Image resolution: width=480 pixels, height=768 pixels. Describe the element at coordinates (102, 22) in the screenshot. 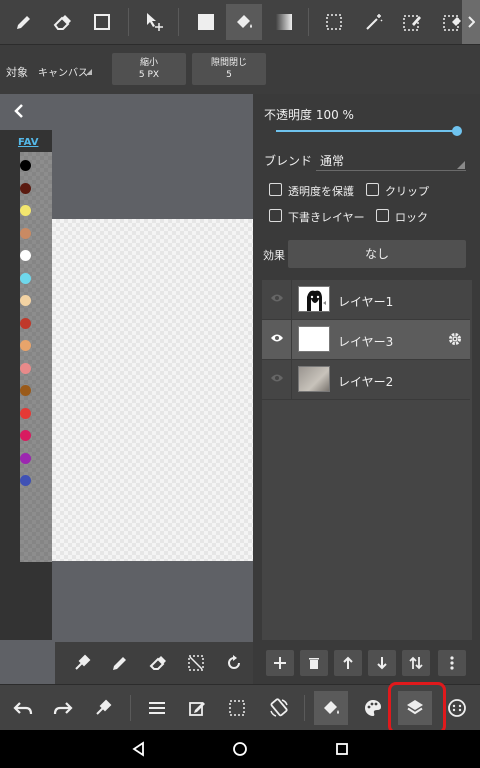

I see `rectangle-icon` at that location.